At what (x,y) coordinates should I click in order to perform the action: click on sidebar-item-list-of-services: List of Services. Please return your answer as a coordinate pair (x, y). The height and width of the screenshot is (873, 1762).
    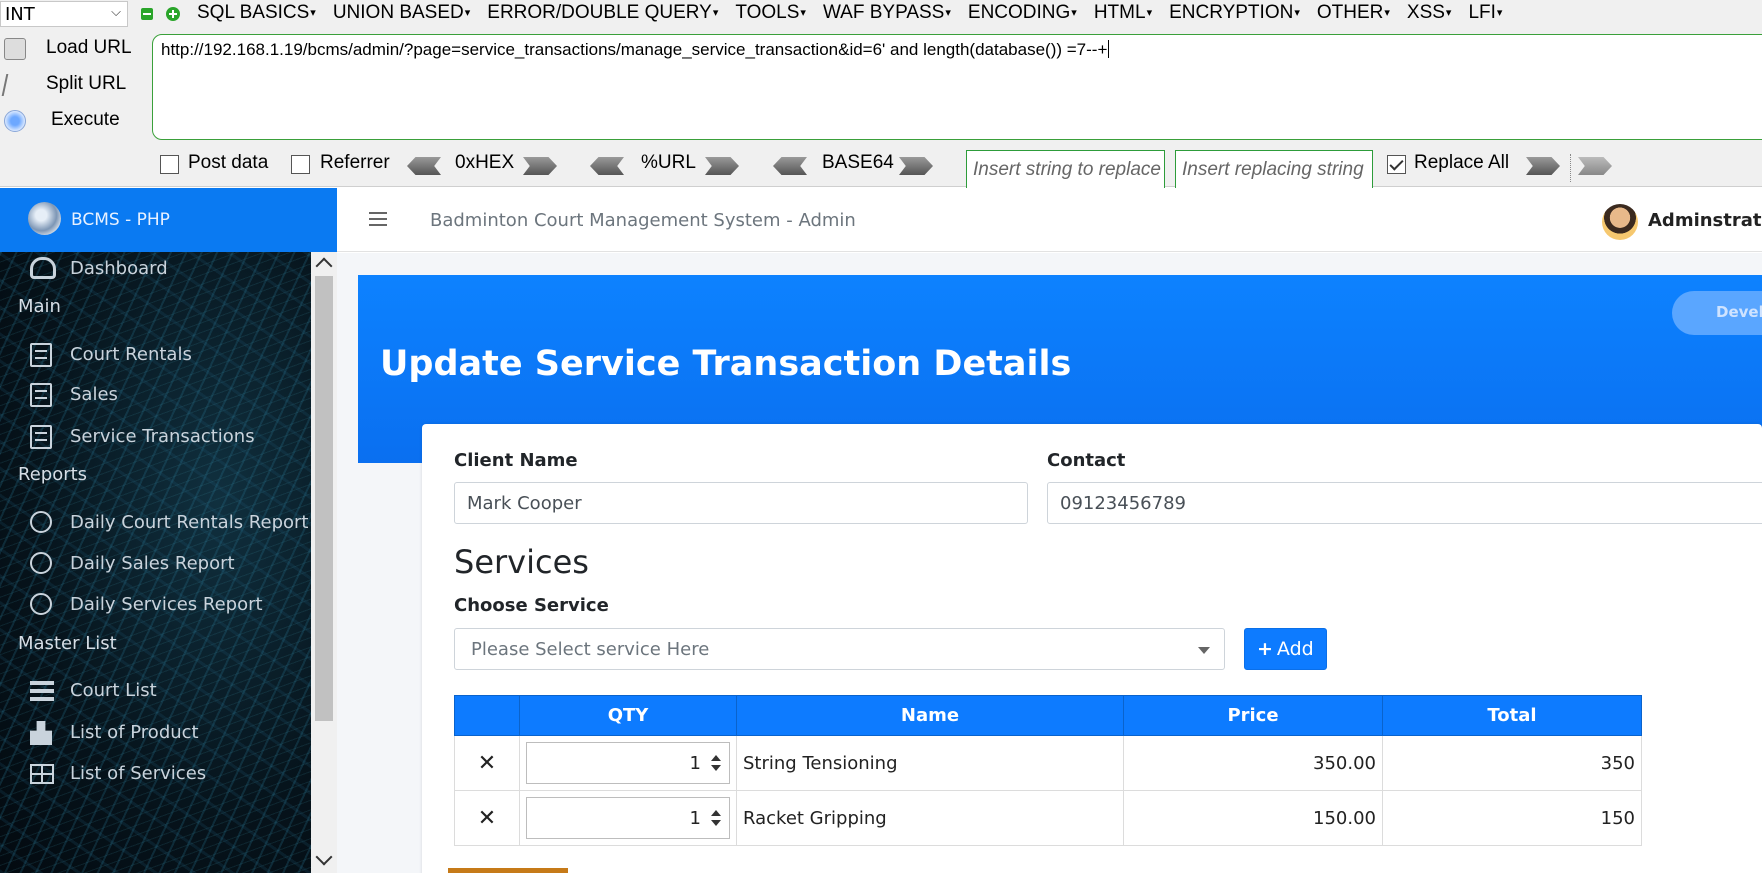
    Looking at the image, I should click on (155, 773).